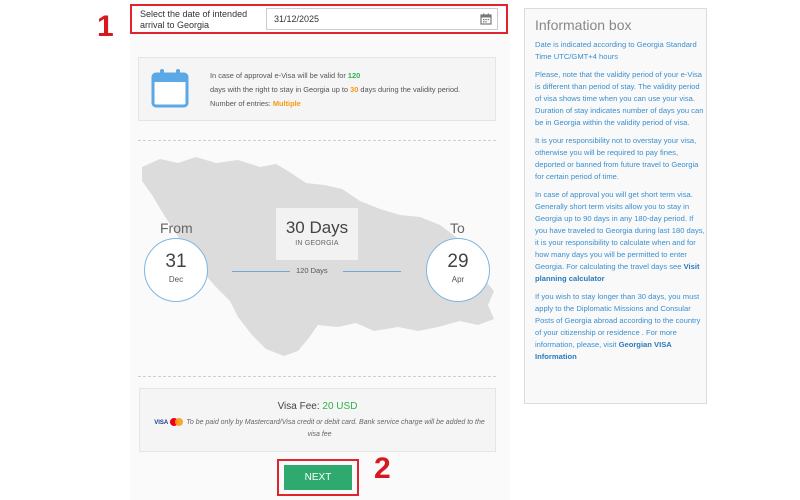  I want to click on stay-duration-box: 30 Days IN GEORGIA, so click(317, 234).